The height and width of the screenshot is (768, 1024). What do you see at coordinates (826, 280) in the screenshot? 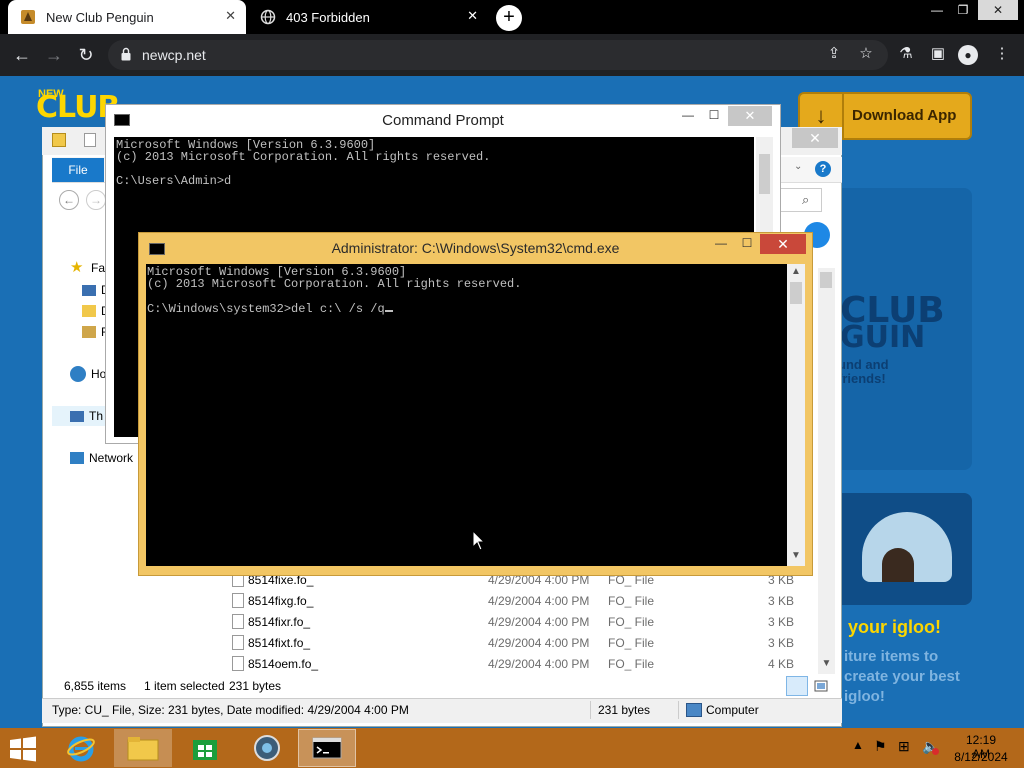
I see `explorer-scroll-thumb` at bounding box center [826, 280].